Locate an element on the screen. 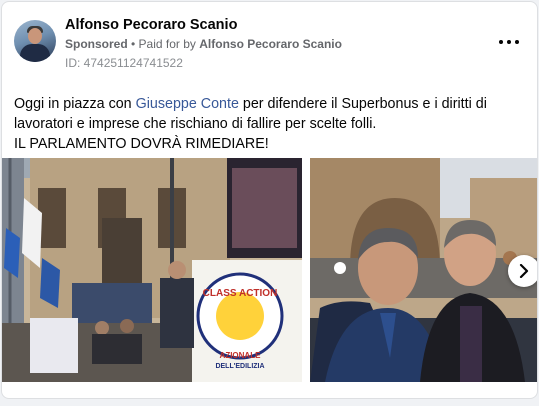  author-name: Alfonso Pecoraro Scanio is located at coordinates (151, 25).